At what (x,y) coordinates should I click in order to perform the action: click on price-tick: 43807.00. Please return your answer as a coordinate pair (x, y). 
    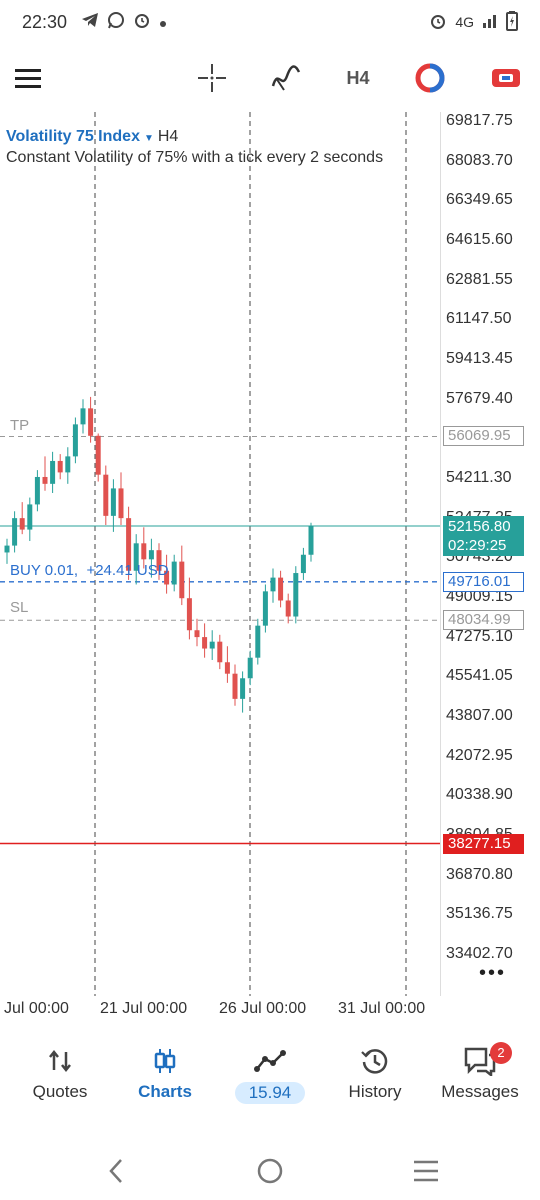
    Looking at the image, I should click on (479, 715).